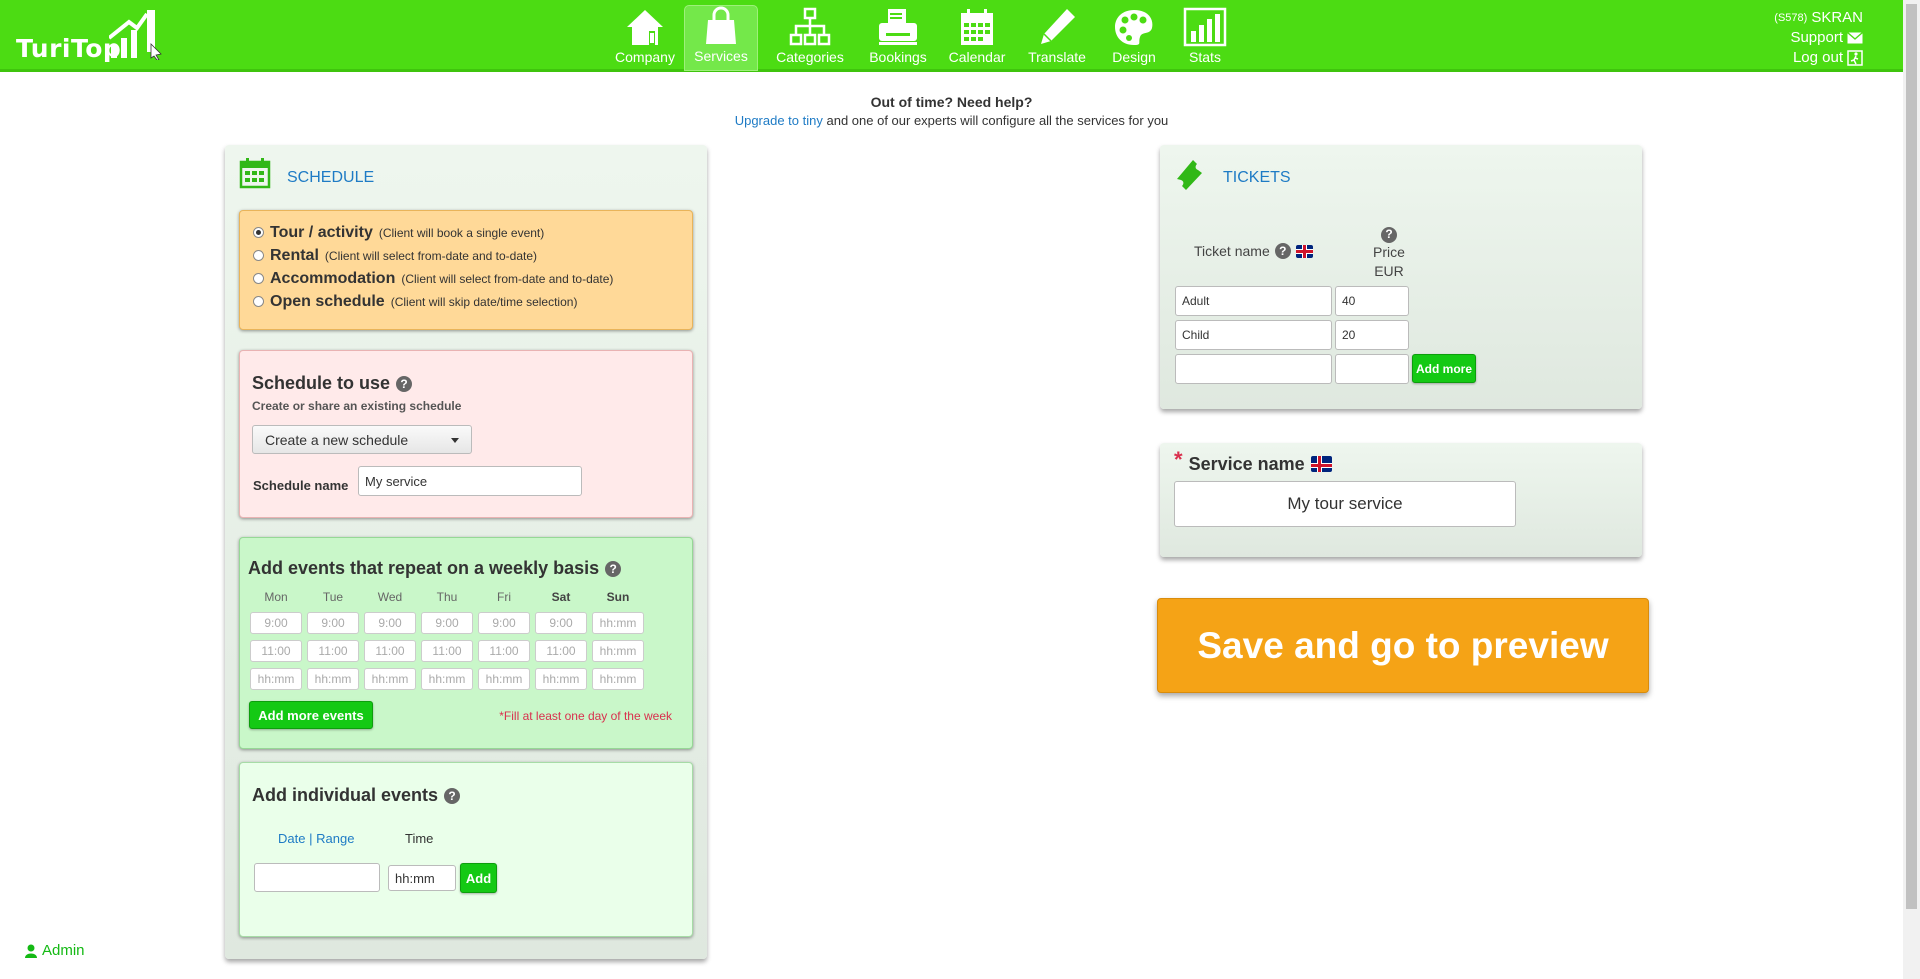 This screenshot has height=979, width=1920. Describe the element at coordinates (422, 878) in the screenshot. I see `time-input` at that location.